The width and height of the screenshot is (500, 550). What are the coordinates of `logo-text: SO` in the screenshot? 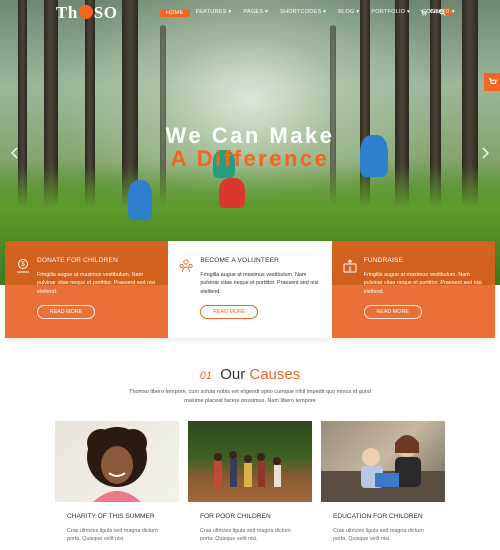 It's located at (105, 12).